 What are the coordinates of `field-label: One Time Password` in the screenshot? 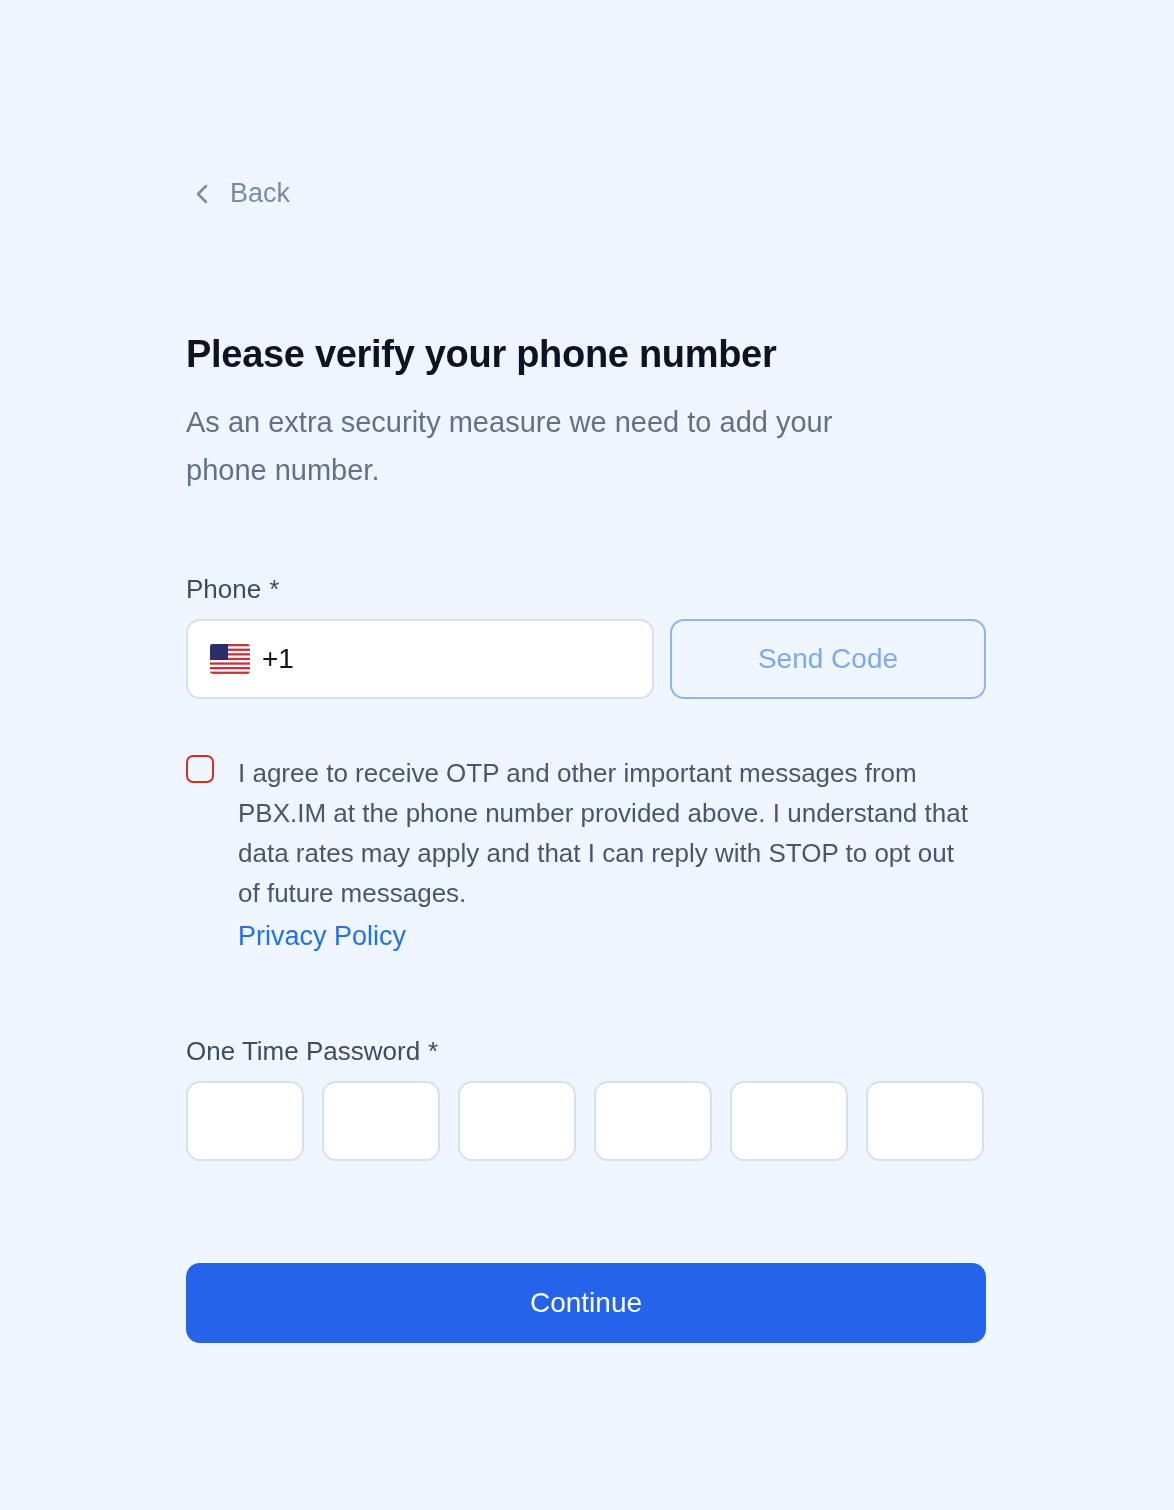 It's located at (303, 1051).